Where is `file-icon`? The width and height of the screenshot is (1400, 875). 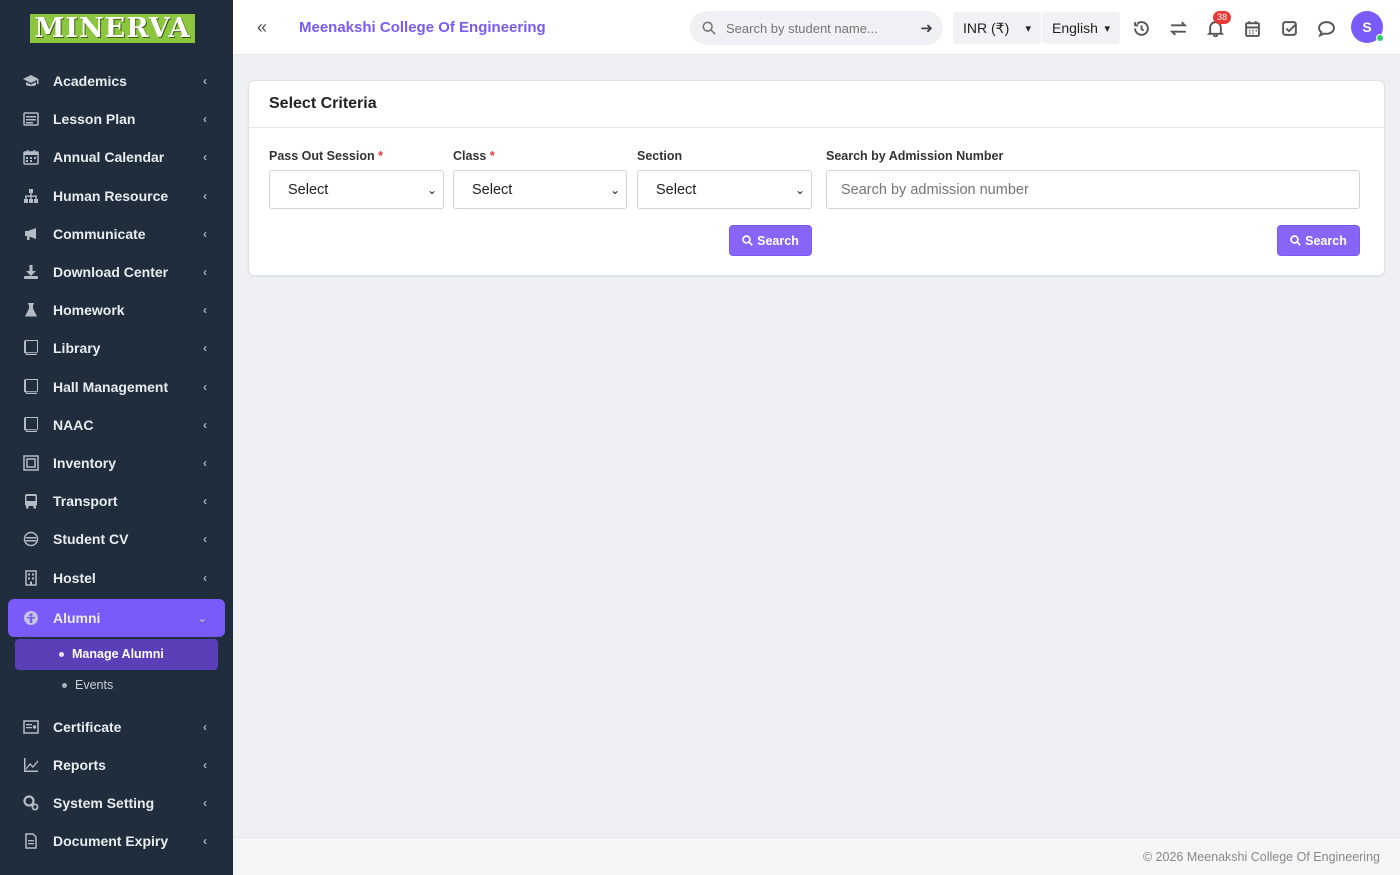
file-icon is located at coordinates (31, 841).